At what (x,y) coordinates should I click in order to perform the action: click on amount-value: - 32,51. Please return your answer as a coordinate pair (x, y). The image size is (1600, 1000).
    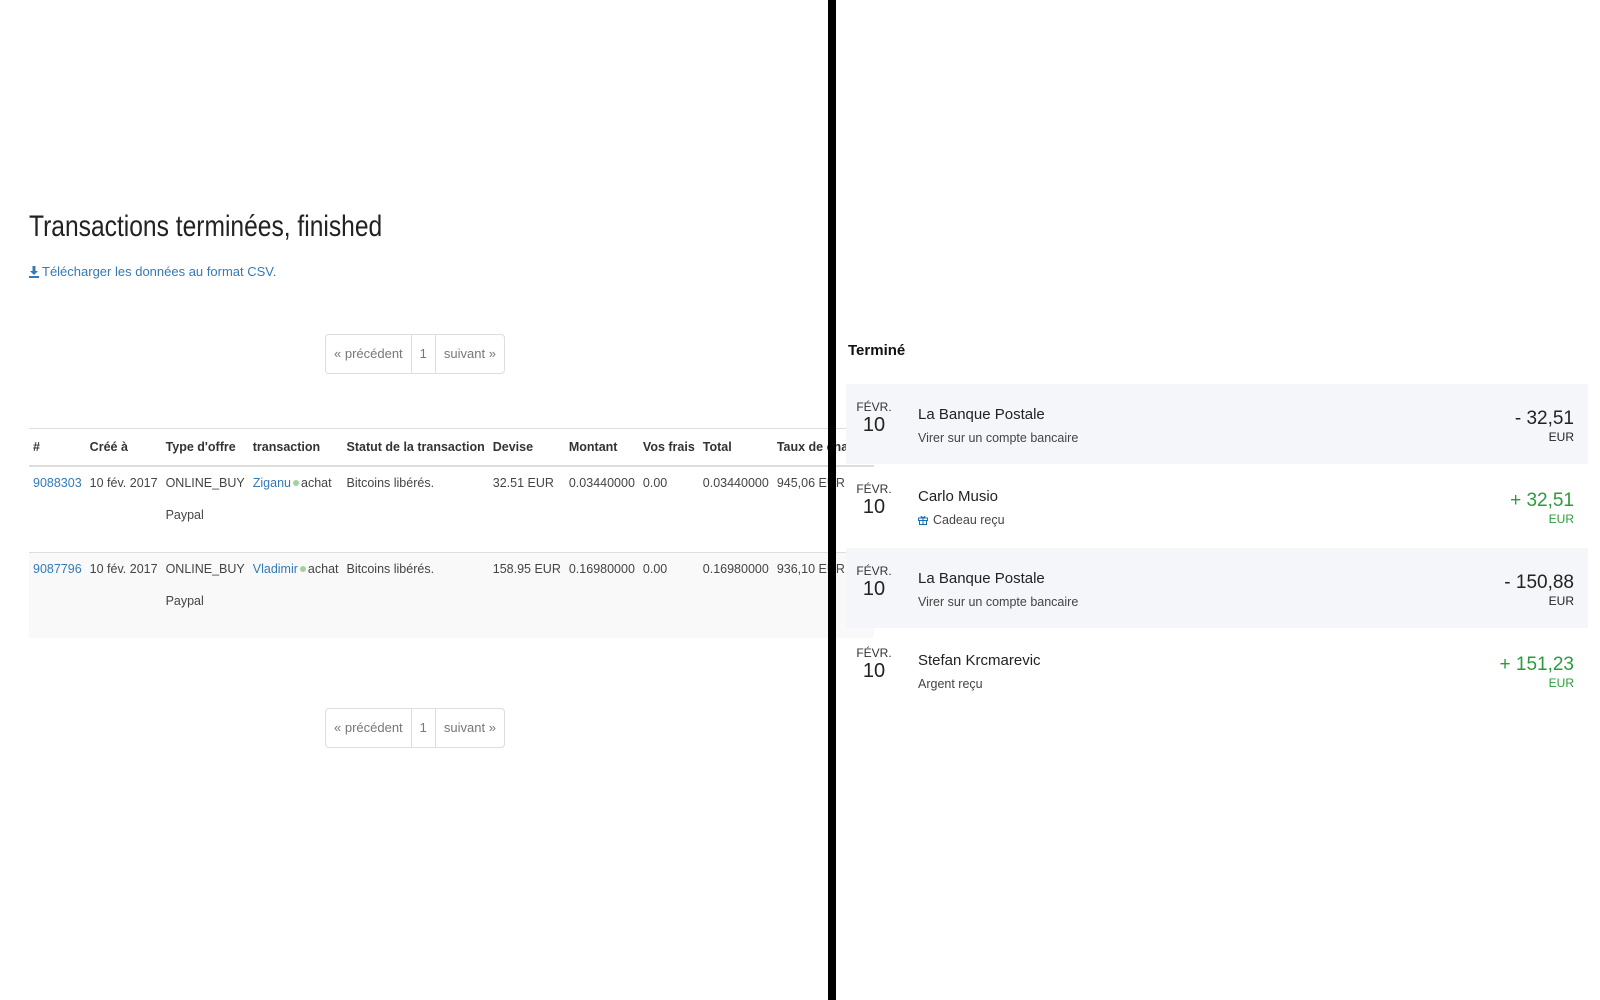
    Looking at the image, I should click on (1544, 418).